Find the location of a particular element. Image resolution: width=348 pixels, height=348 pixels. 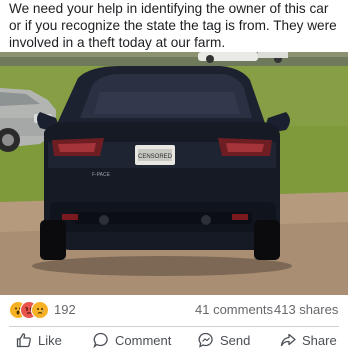

send-label: Send is located at coordinates (235, 340).